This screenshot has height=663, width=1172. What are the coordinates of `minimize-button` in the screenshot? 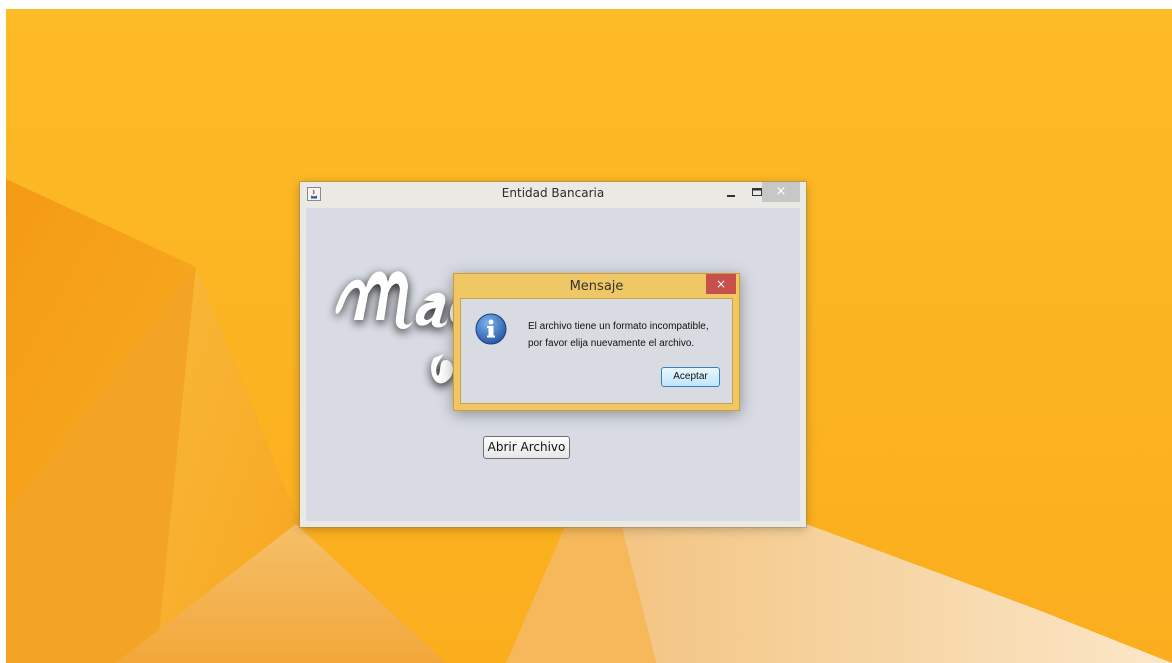 It's located at (731, 193).